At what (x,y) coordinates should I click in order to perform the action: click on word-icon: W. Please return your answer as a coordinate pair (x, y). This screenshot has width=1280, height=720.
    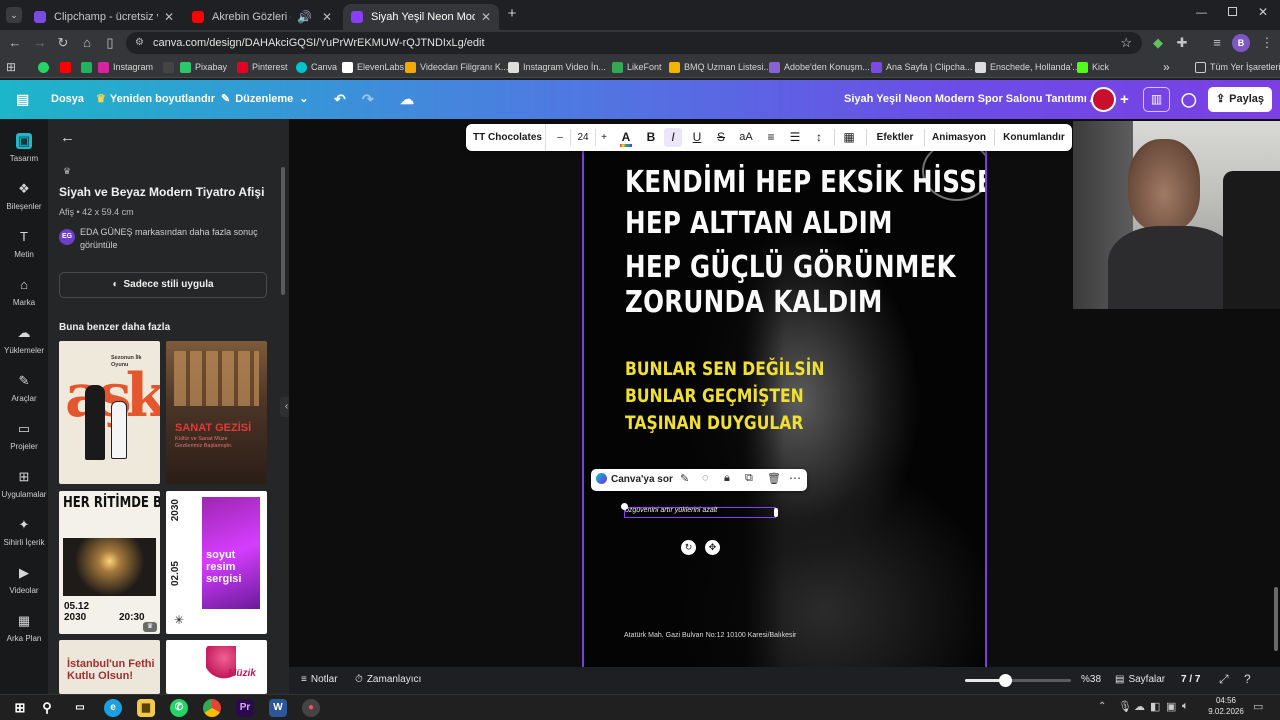
    Looking at the image, I should click on (278, 708).